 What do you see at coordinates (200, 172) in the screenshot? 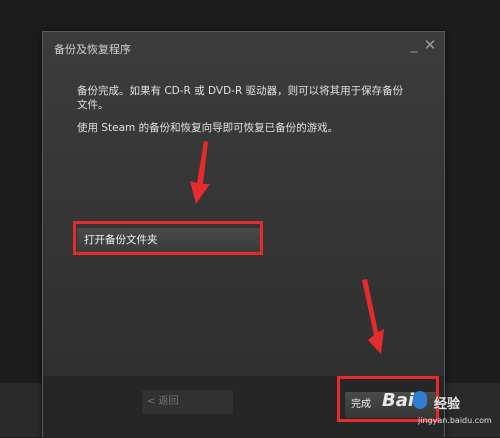
I see `arrow-to-open-folder` at bounding box center [200, 172].